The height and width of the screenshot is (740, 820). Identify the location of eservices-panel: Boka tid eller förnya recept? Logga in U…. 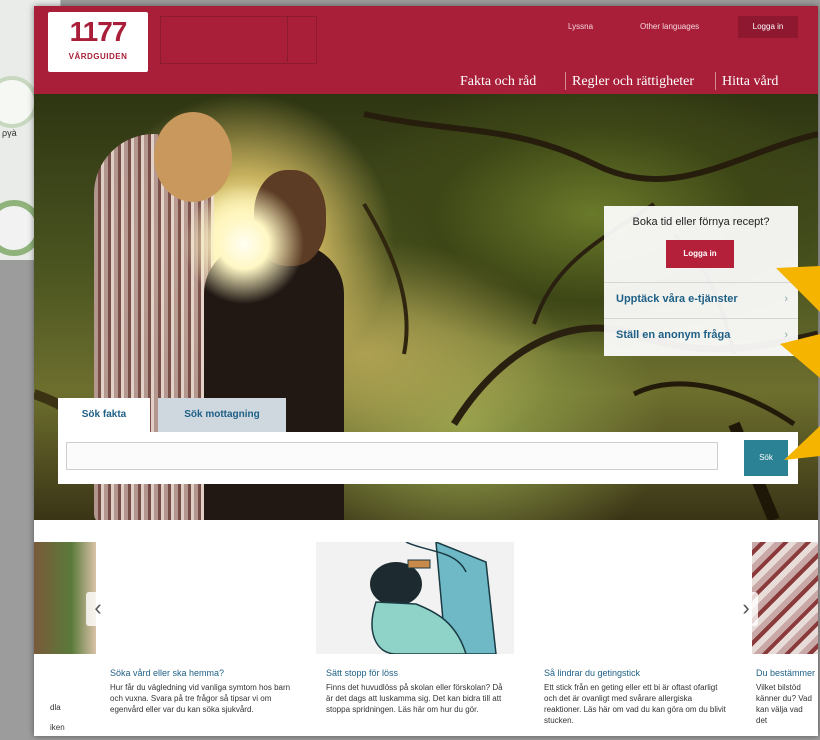
(701, 281).